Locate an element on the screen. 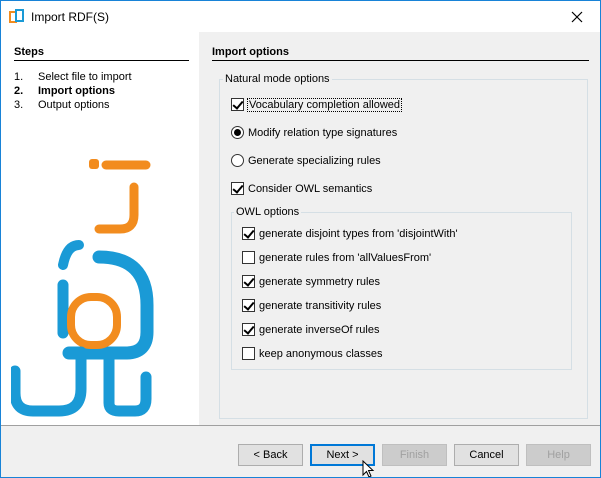  cancel-button: Cancel is located at coordinates (486, 455).